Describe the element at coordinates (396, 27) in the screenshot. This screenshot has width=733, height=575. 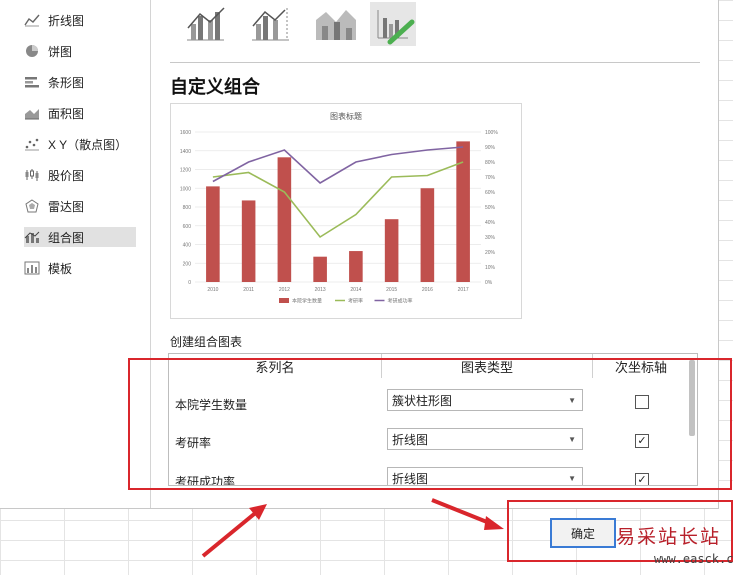
I see `combo-custom-icon` at that location.